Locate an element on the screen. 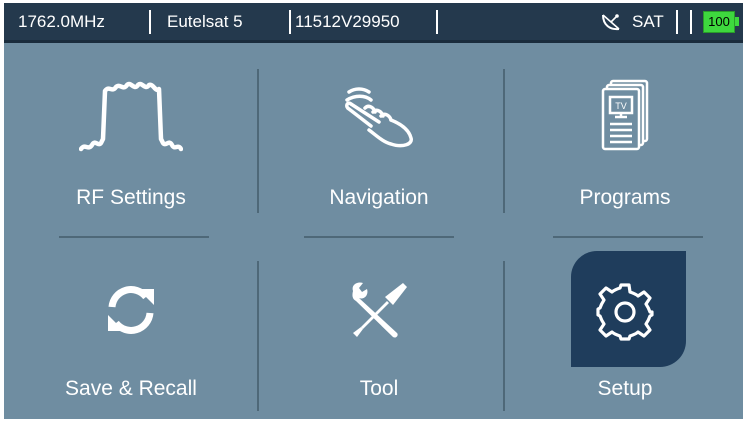 This screenshot has height=423, width=747. menu-item-setup: Setup is located at coordinates (622, 325).